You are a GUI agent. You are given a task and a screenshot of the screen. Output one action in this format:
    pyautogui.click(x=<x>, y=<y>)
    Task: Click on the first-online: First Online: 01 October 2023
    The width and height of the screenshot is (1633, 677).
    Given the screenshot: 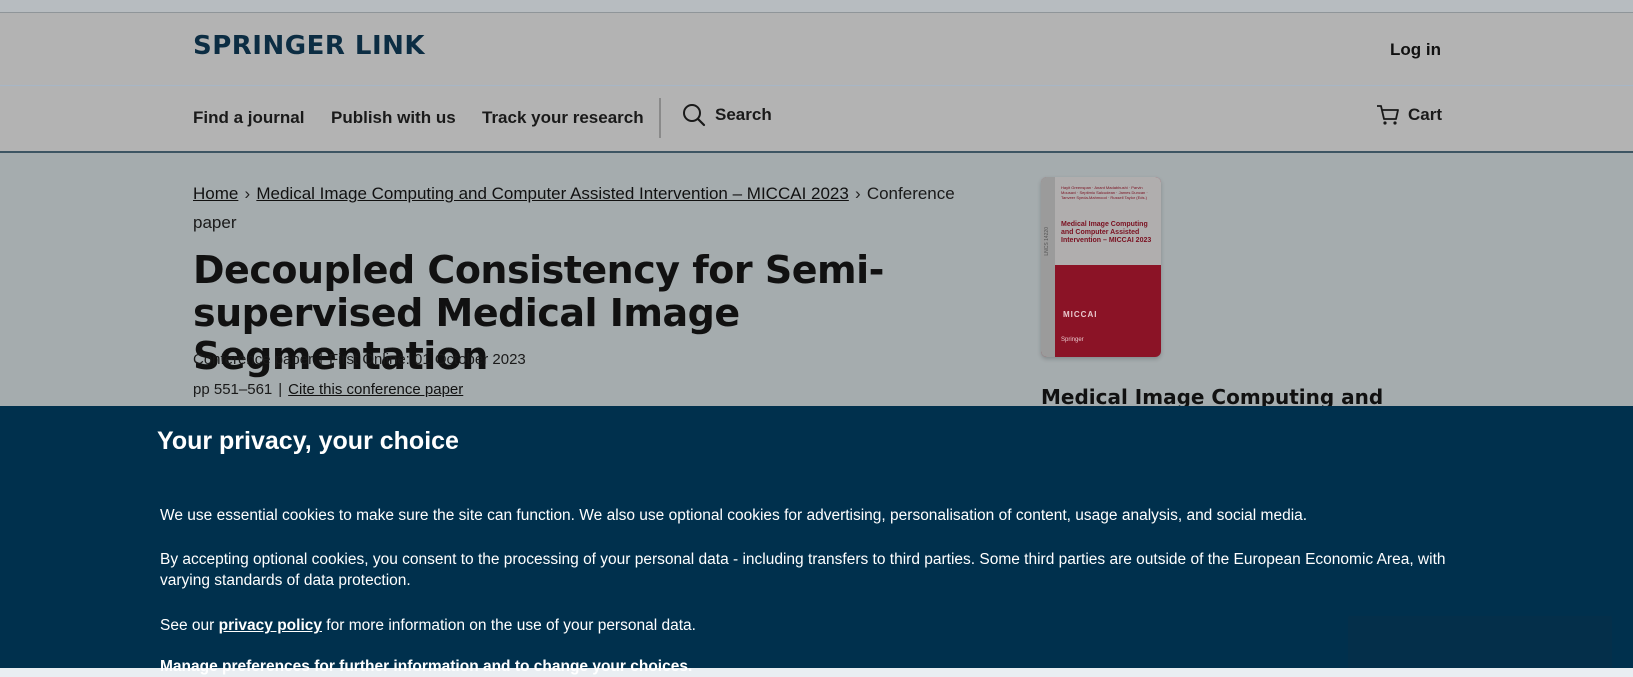 What is the action you would take?
    pyautogui.click(x=427, y=359)
    